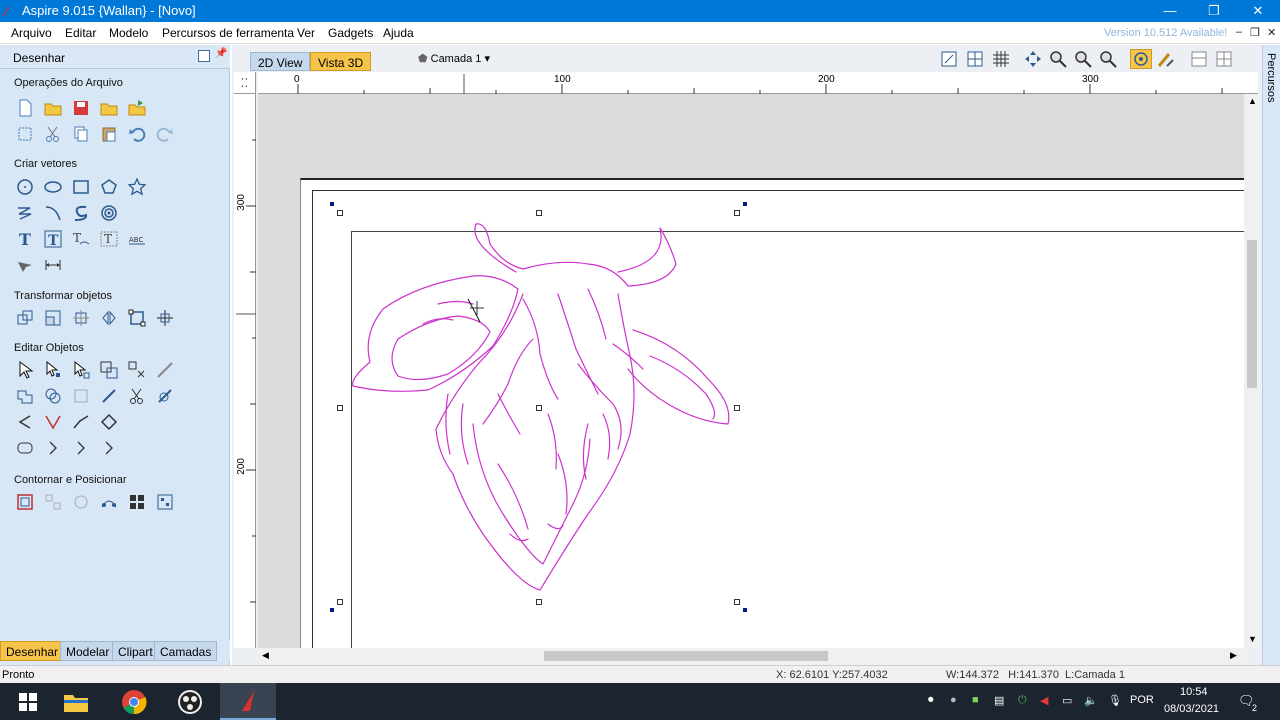  Describe the element at coordinates (737, 408) in the screenshot. I see `handle-mid-right` at that location.